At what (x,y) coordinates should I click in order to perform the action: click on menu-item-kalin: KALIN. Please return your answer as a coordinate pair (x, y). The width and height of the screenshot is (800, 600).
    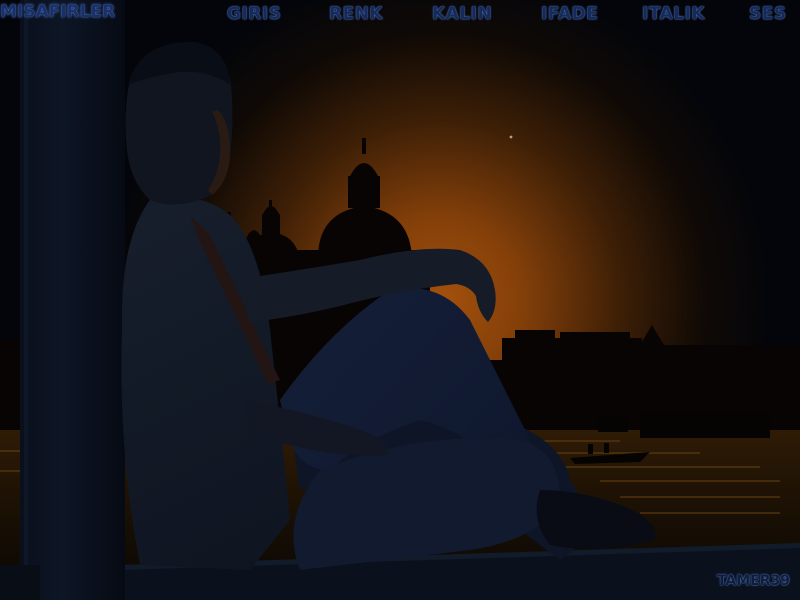
    Looking at the image, I should click on (462, 14).